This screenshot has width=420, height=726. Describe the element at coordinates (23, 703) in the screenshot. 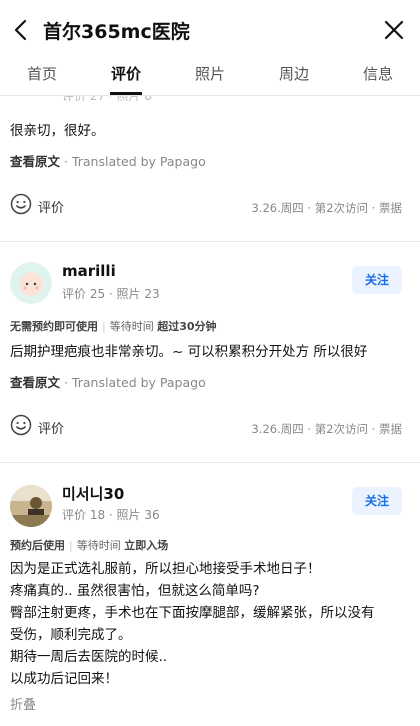

I see `fold-button: 折叠` at that location.